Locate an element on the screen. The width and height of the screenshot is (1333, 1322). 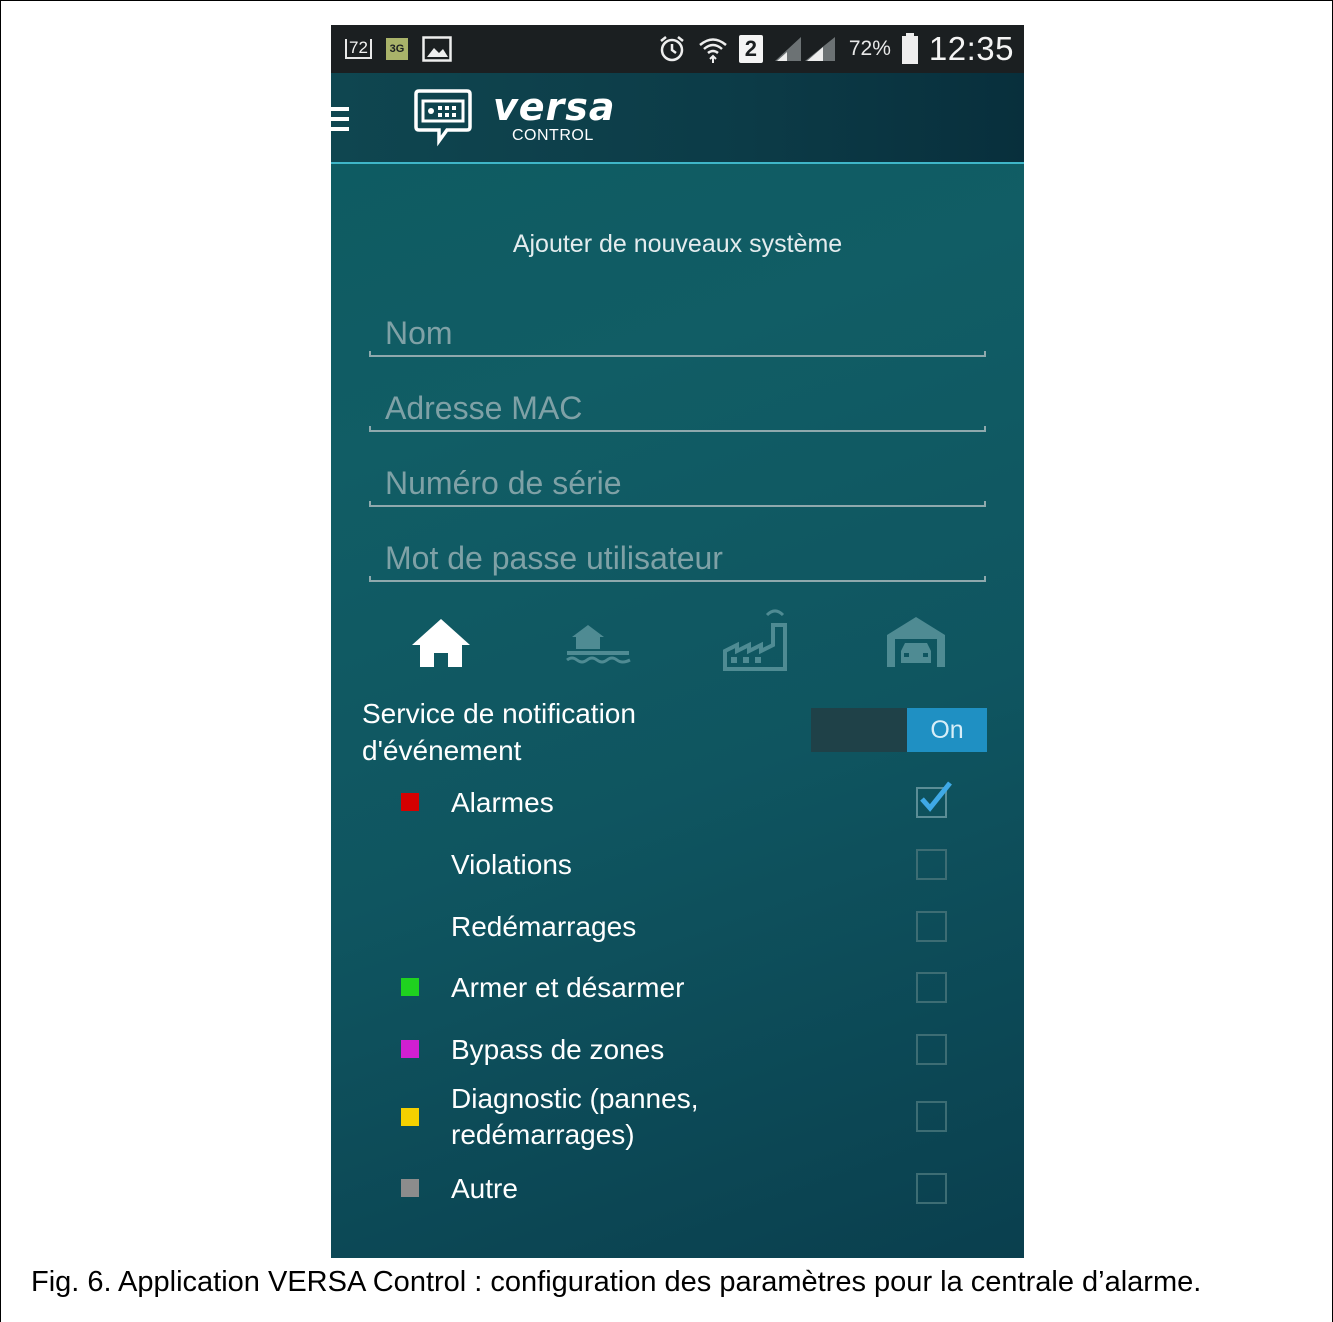
diagnostic-checkbox is located at coordinates (931, 1116).